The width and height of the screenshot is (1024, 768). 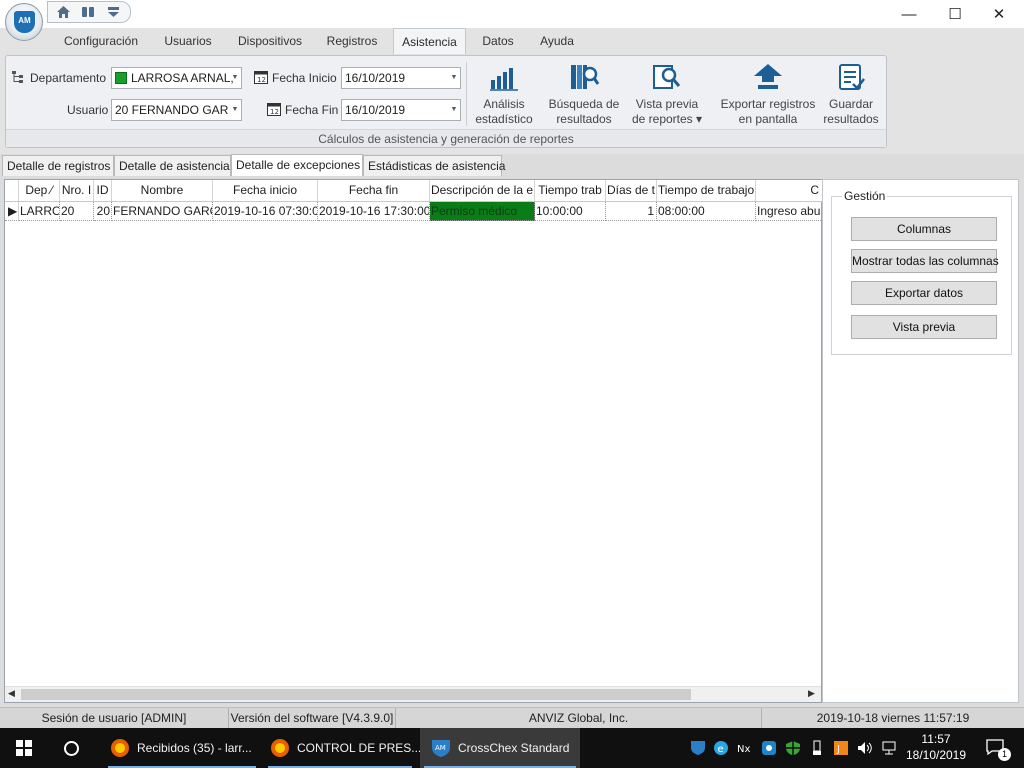 What do you see at coordinates (401, 110) in the screenshot?
I see `fecha-fin-picker: 16/10/2019 ▼` at bounding box center [401, 110].